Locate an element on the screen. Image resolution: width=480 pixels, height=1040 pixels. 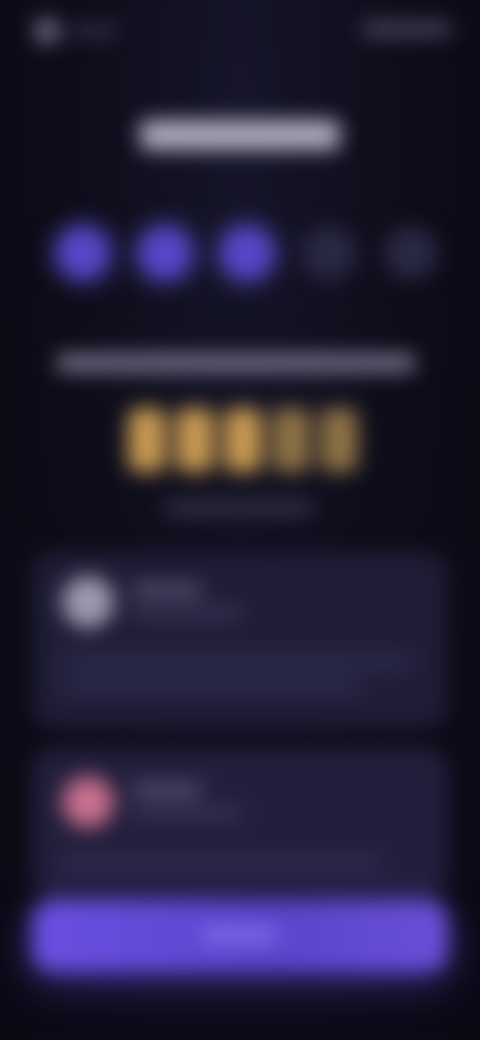
primary-action-button is located at coordinates (240, 936).